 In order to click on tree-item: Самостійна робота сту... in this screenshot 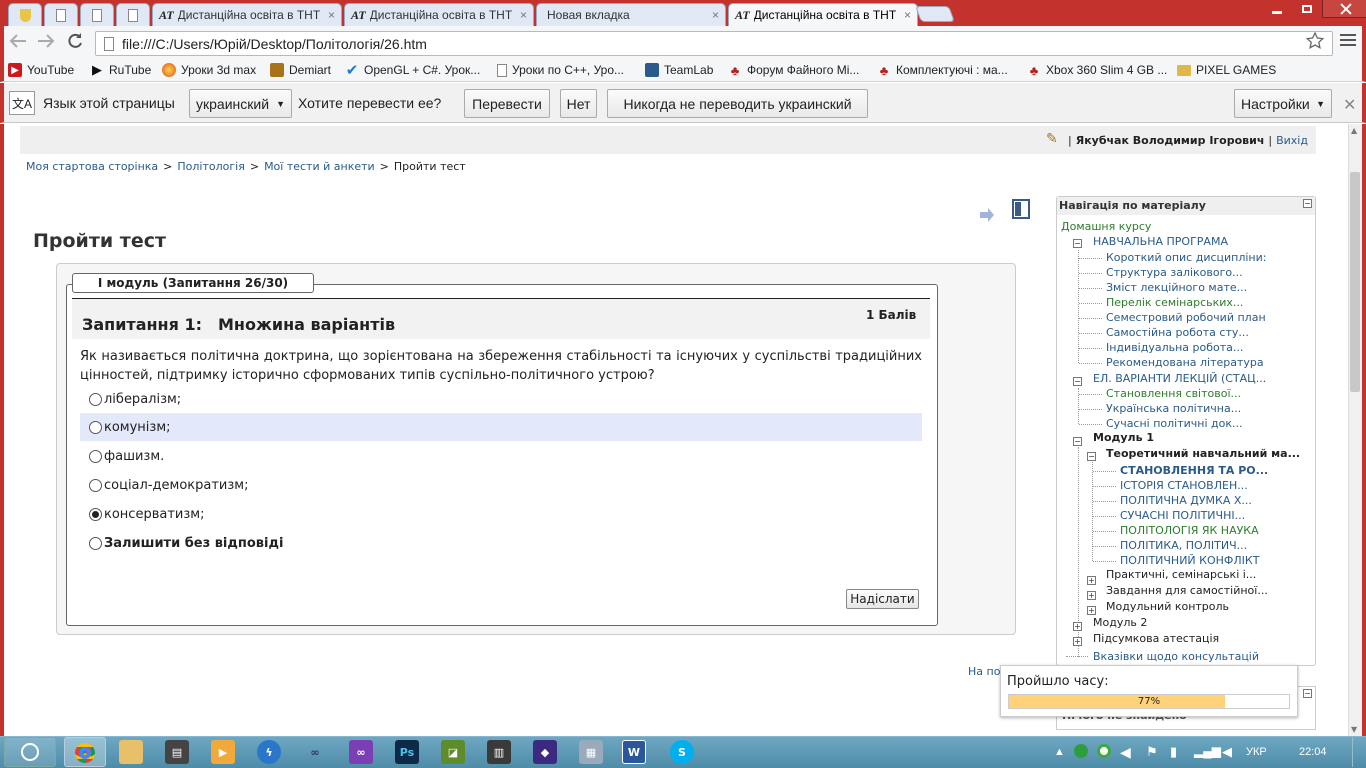, I will do `click(1177, 332)`.